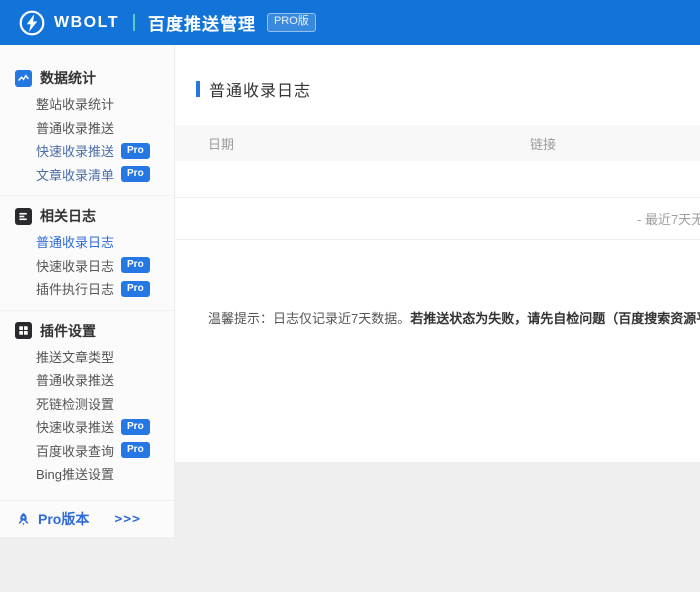 The width and height of the screenshot is (700, 592). I want to click on log-list-icon, so click(23, 216).